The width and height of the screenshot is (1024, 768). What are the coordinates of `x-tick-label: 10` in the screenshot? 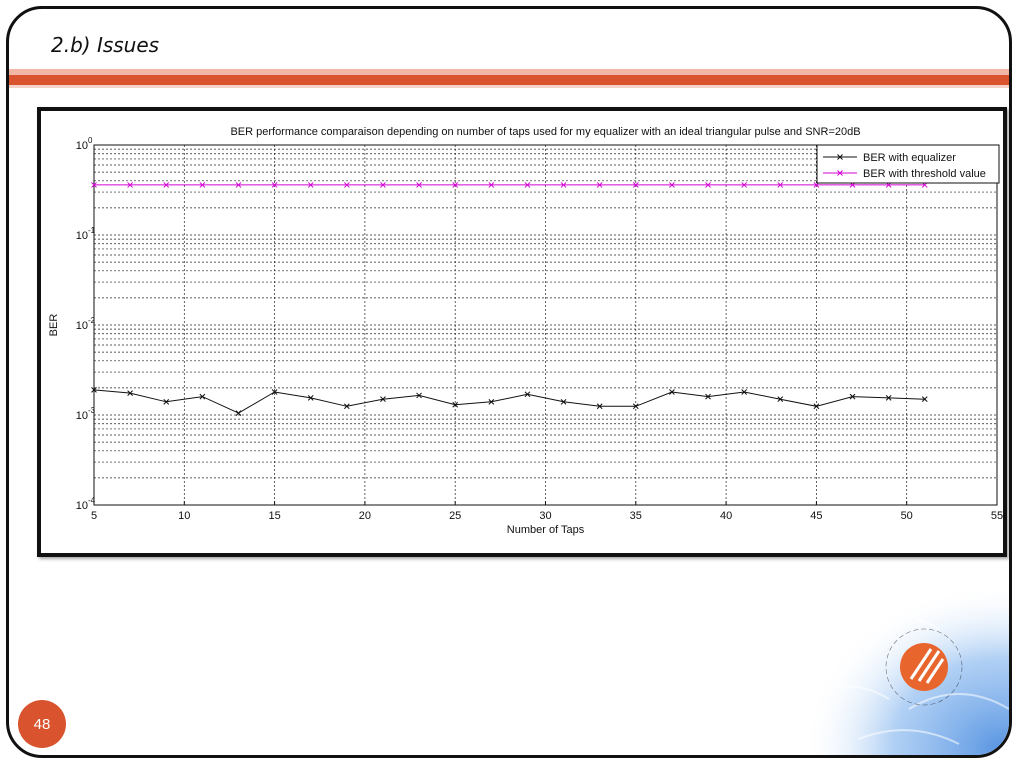 It's located at (184, 516).